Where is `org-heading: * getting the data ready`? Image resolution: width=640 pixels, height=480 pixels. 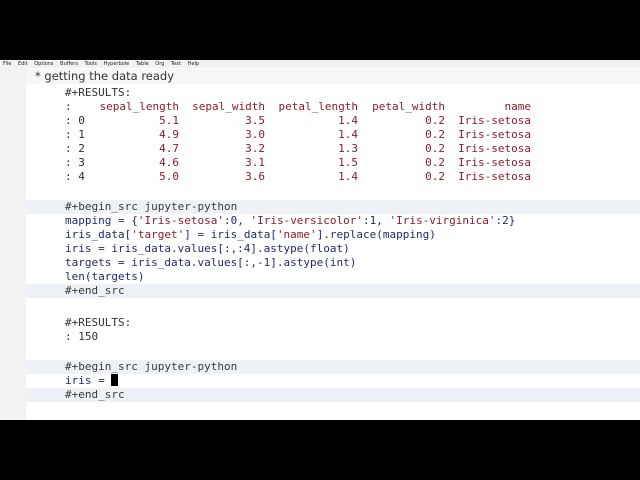
org-heading: * getting the data ready is located at coordinates (333, 76).